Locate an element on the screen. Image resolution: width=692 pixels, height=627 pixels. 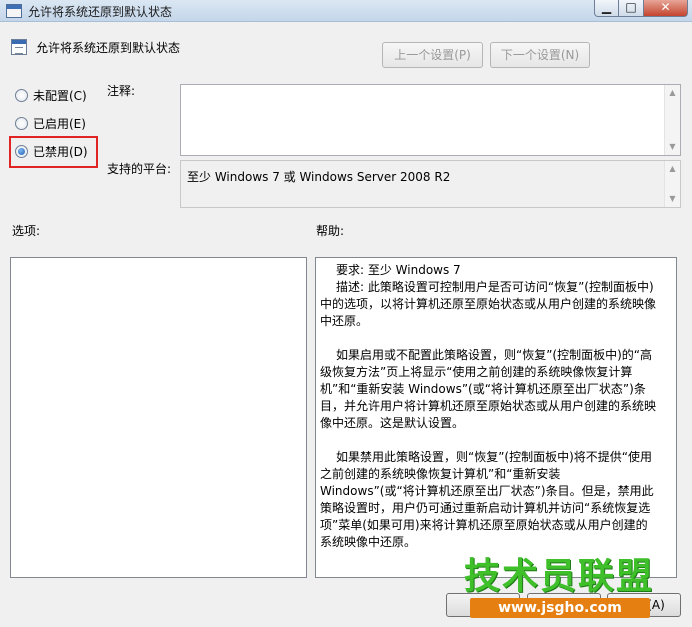
selection-highlight-box is located at coordinates (53, 152).